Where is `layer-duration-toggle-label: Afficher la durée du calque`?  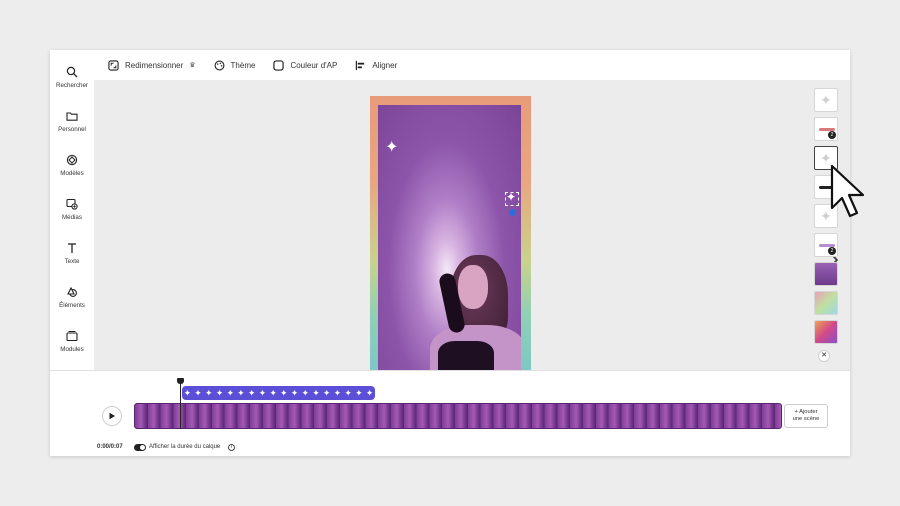
layer-duration-toggle-label: Afficher la durée du calque is located at coordinates (185, 447).